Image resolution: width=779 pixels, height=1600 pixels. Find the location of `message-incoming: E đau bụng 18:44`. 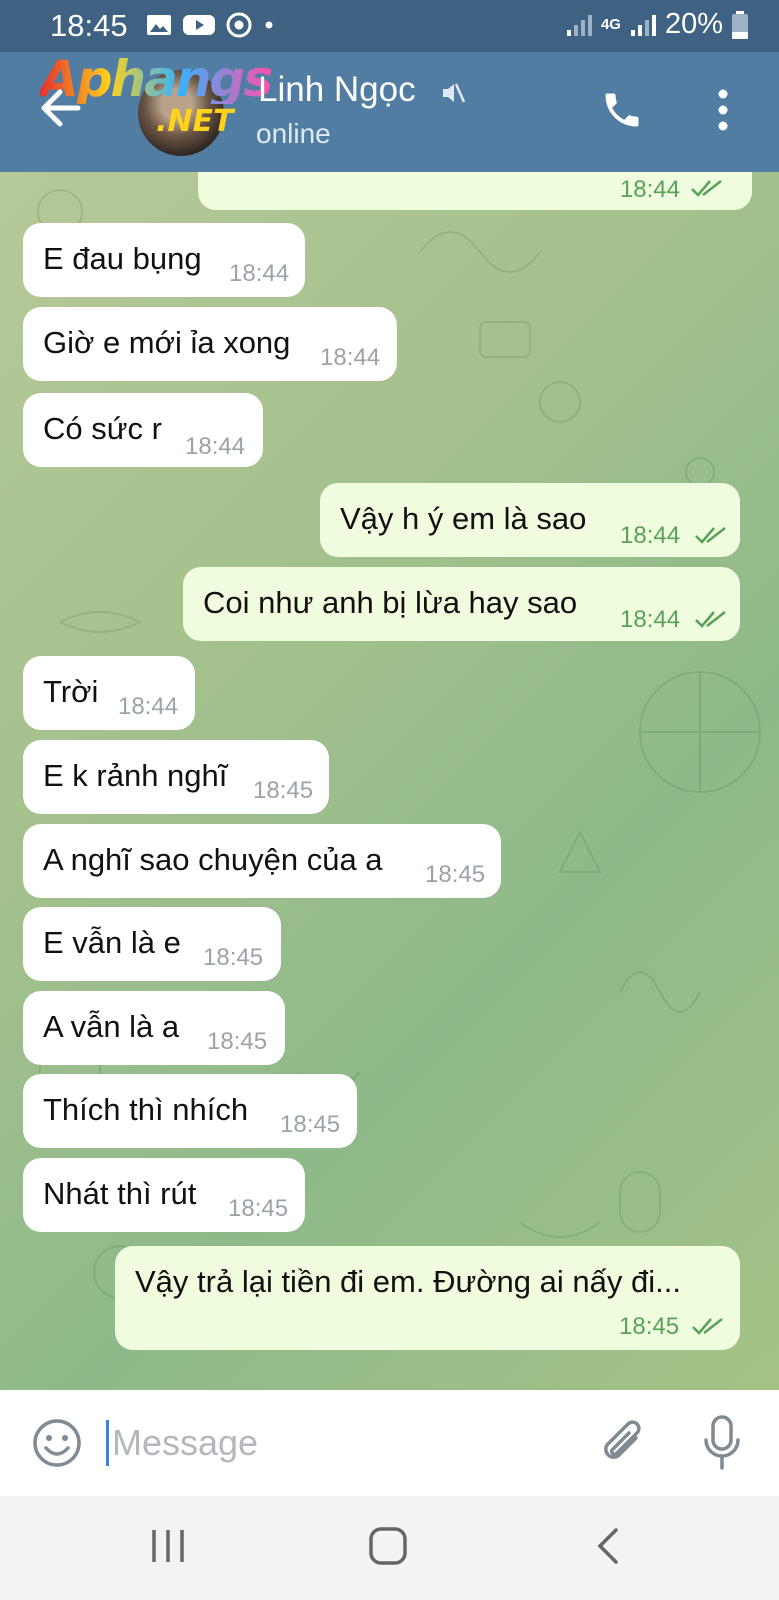

message-incoming: E đau bụng 18:44 is located at coordinates (164, 260).